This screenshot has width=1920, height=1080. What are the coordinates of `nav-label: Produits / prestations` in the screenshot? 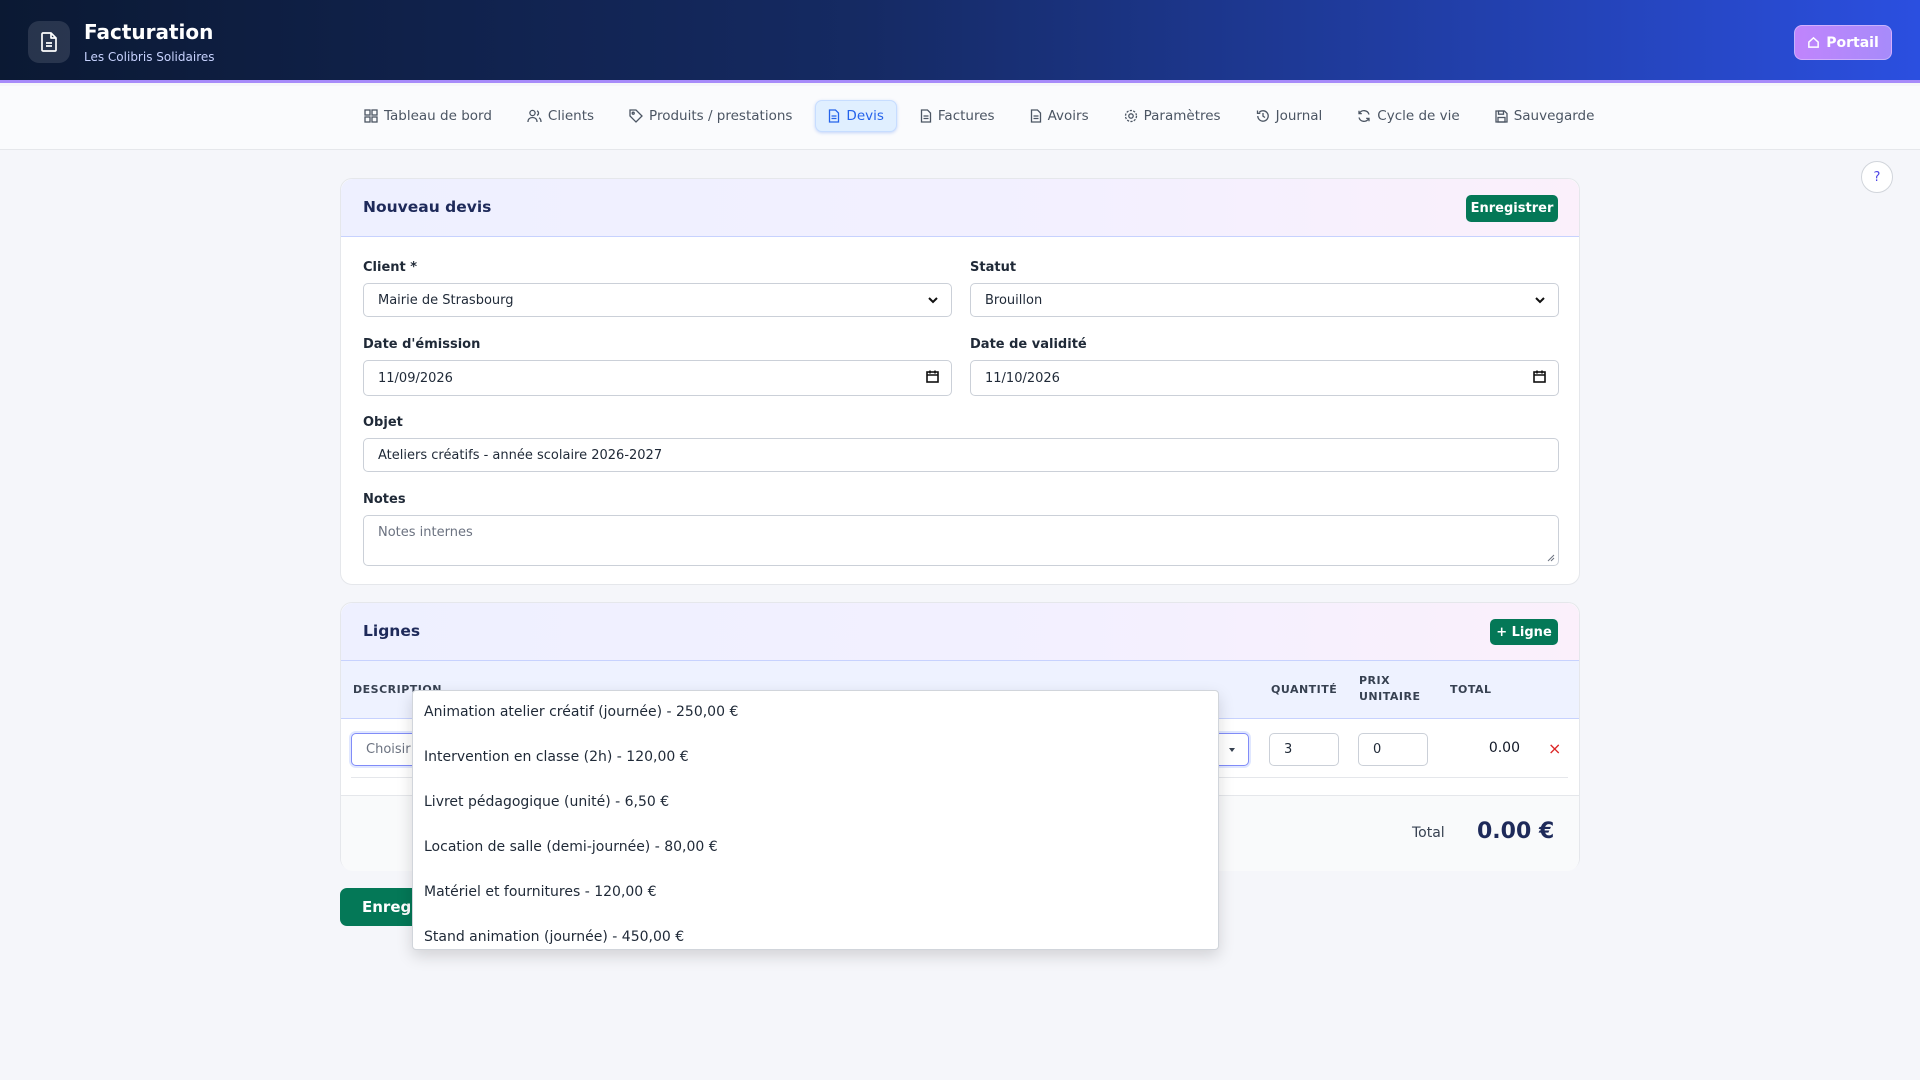 It's located at (721, 116).